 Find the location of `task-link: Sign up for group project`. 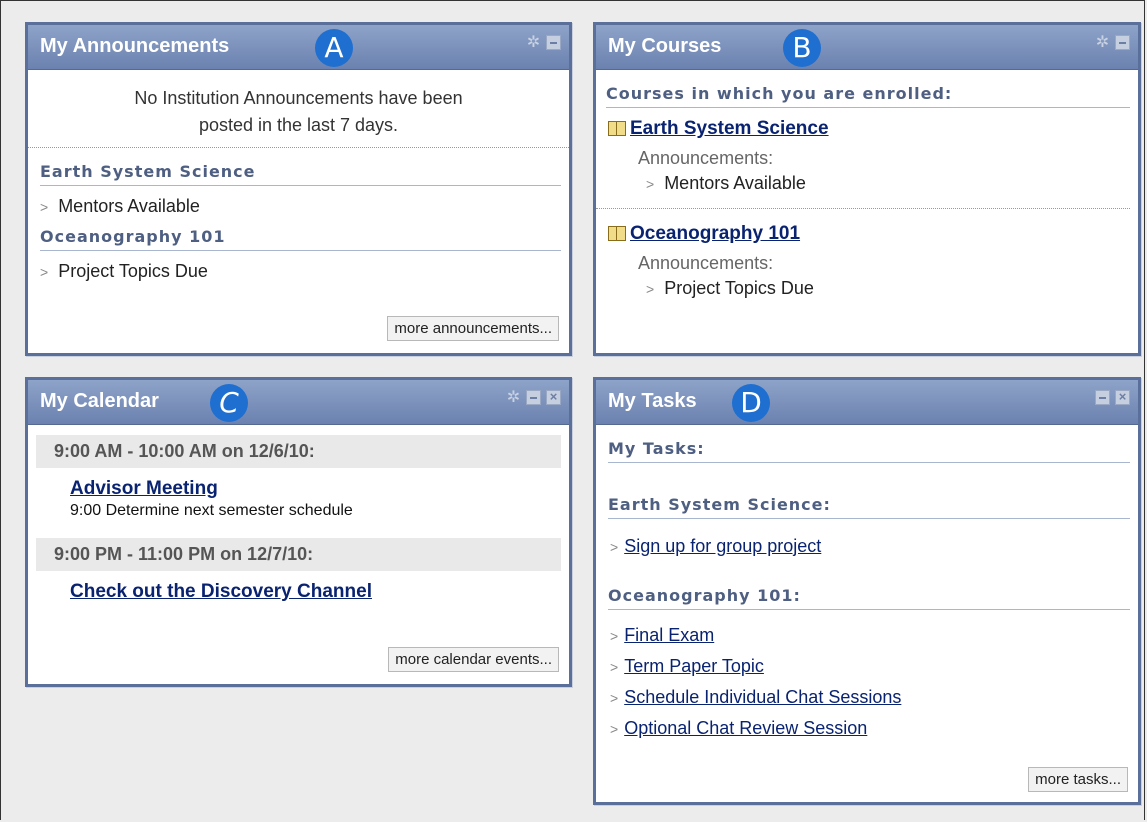

task-link: Sign up for group project is located at coordinates (723, 546).